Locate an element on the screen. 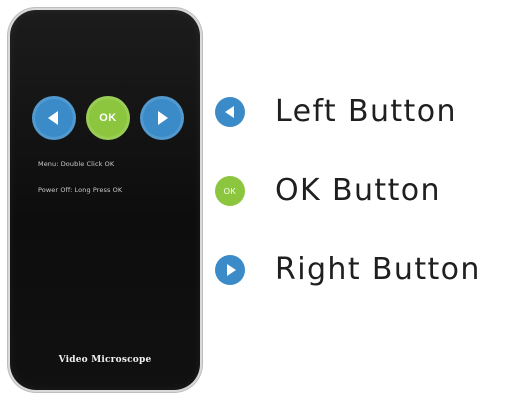 The height and width of the screenshot is (401, 519). ok-badge-icon: OK is located at coordinates (230, 191).